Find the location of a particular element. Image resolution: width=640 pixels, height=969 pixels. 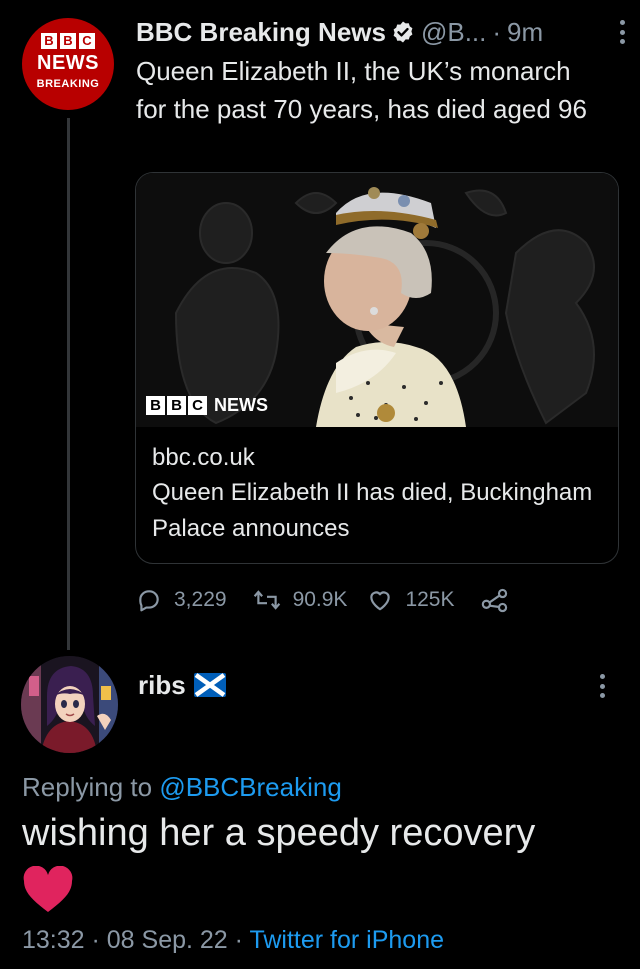

reply-author-avatar is located at coordinates (69, 704).